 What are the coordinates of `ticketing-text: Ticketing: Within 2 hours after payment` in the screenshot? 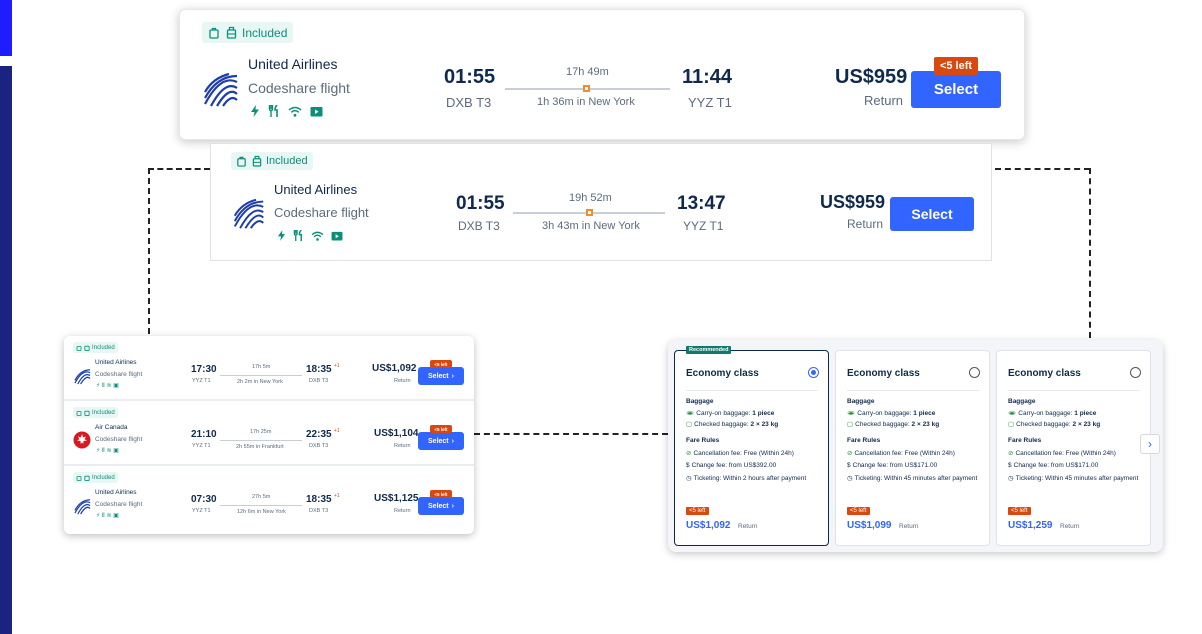 It's located at (750, 478).